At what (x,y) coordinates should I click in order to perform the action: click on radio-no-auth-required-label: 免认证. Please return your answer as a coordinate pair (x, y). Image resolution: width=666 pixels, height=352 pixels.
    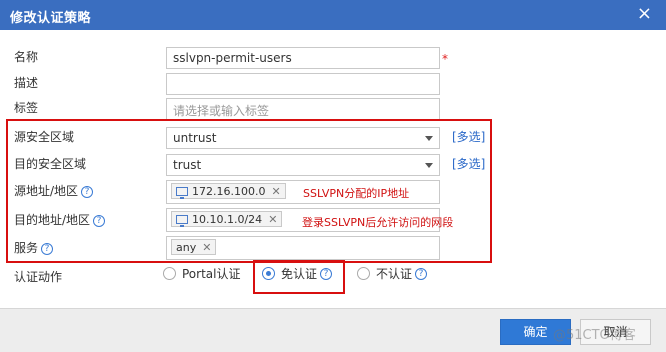
    Looking at the image, I should click on (299, 274).